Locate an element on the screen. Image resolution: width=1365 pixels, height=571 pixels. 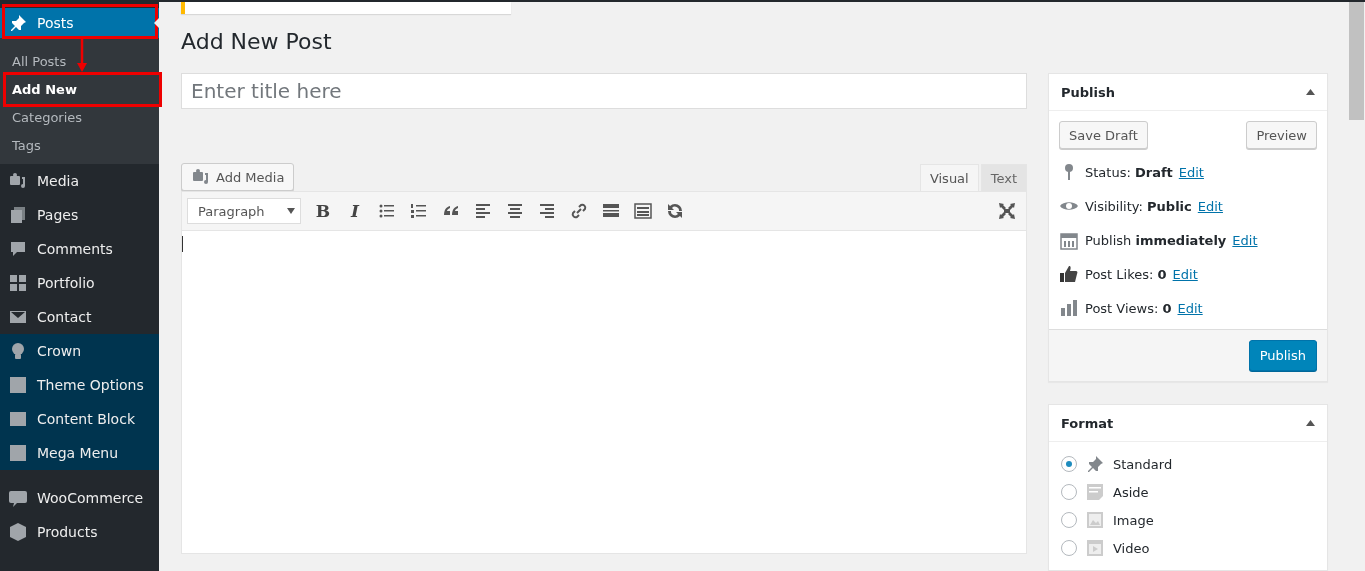
likes-text: Post Likes: 0 is located at coordinates (1126, 274).